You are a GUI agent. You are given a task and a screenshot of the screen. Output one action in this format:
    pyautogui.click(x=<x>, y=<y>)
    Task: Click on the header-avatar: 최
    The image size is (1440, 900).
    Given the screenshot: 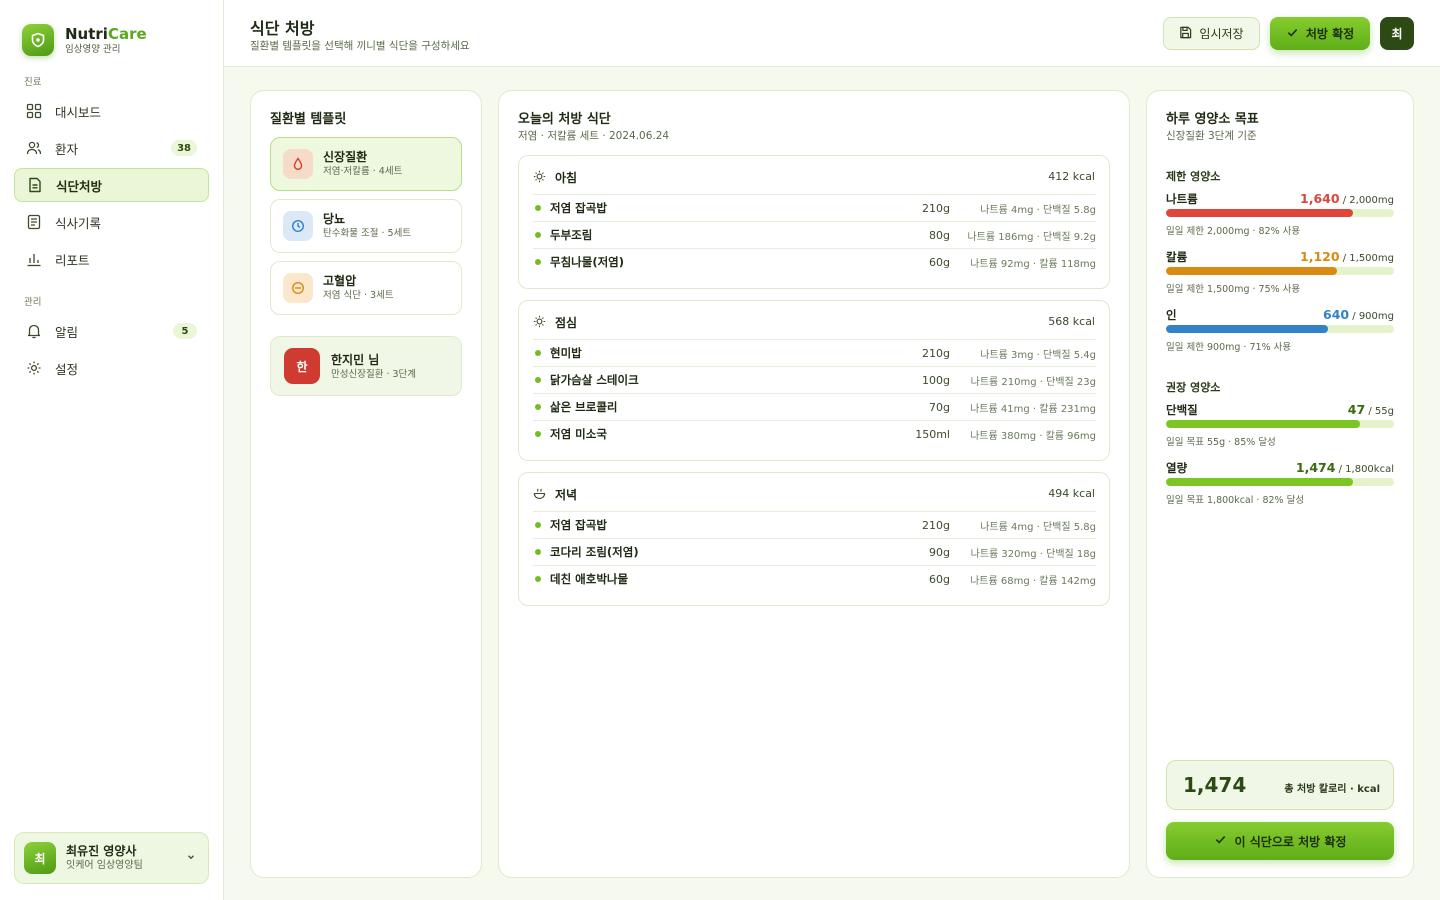 What is the action you would take?
    pyautogui.click(x=1397, y=33)
    